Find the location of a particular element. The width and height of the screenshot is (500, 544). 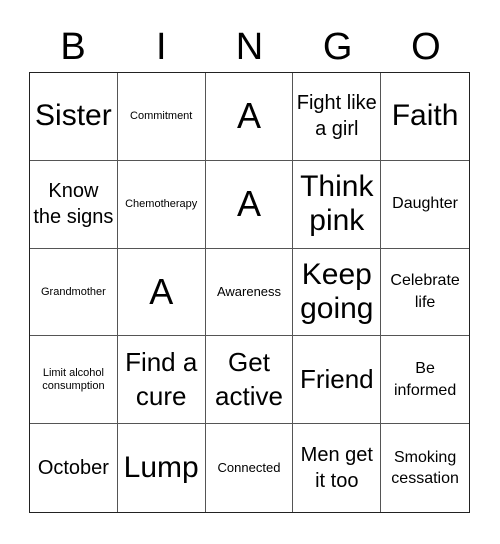

bingo-cell-text: Be informed is located at coordinates (425, 379).